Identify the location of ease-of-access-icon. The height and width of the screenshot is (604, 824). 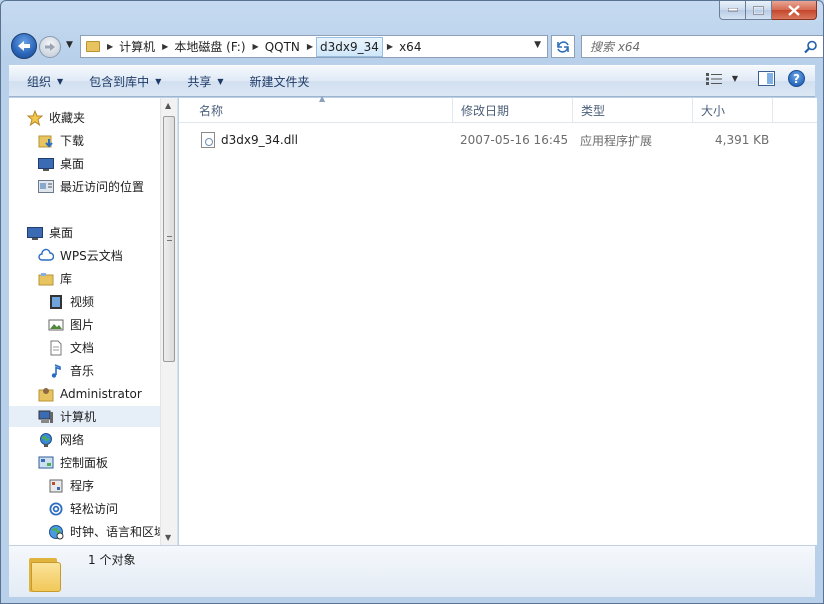
(56, 509).